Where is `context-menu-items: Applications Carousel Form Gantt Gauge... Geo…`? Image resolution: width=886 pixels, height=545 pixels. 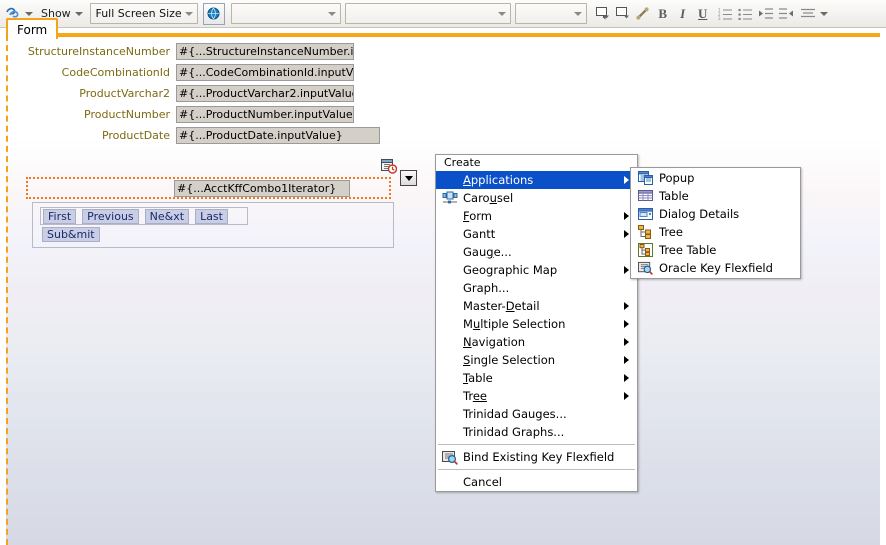
context-menu-items: Applications Carousel Form Gantt Gauge... Geo… is located at coordinates (536, 306).